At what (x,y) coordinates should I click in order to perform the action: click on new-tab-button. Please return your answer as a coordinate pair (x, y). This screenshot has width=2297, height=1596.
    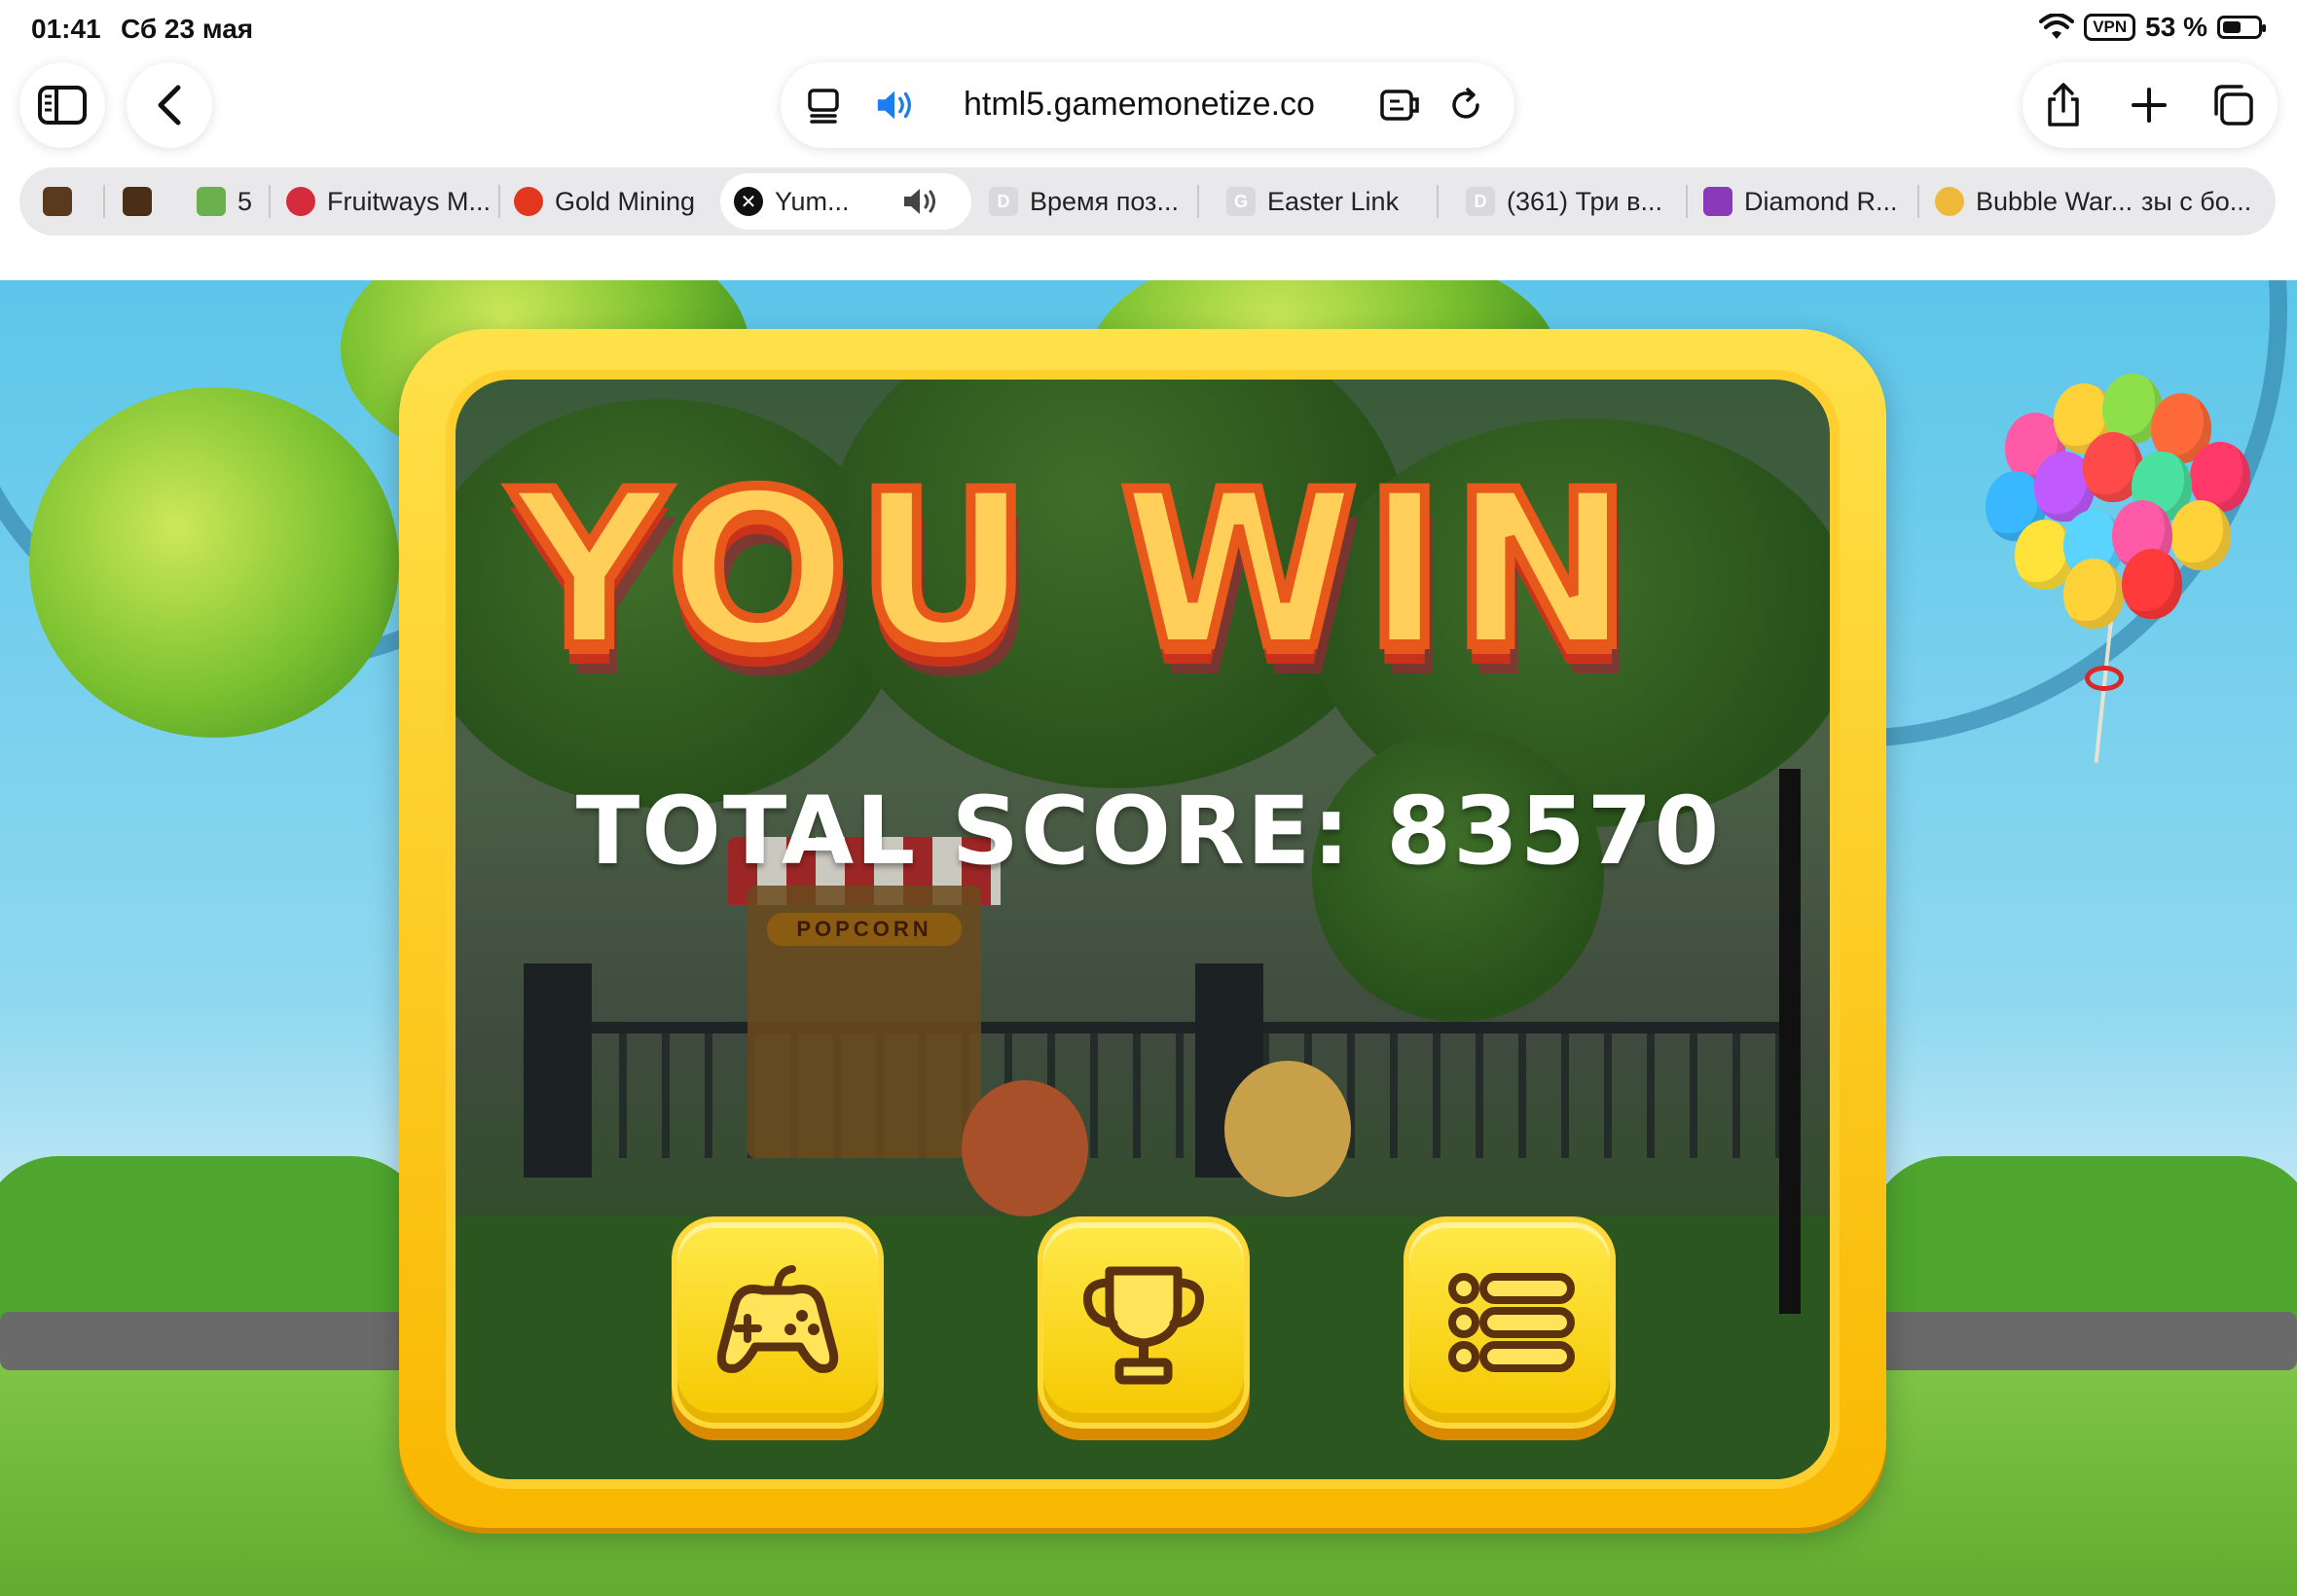
    Looking at the image, I should click on (2149, 105).